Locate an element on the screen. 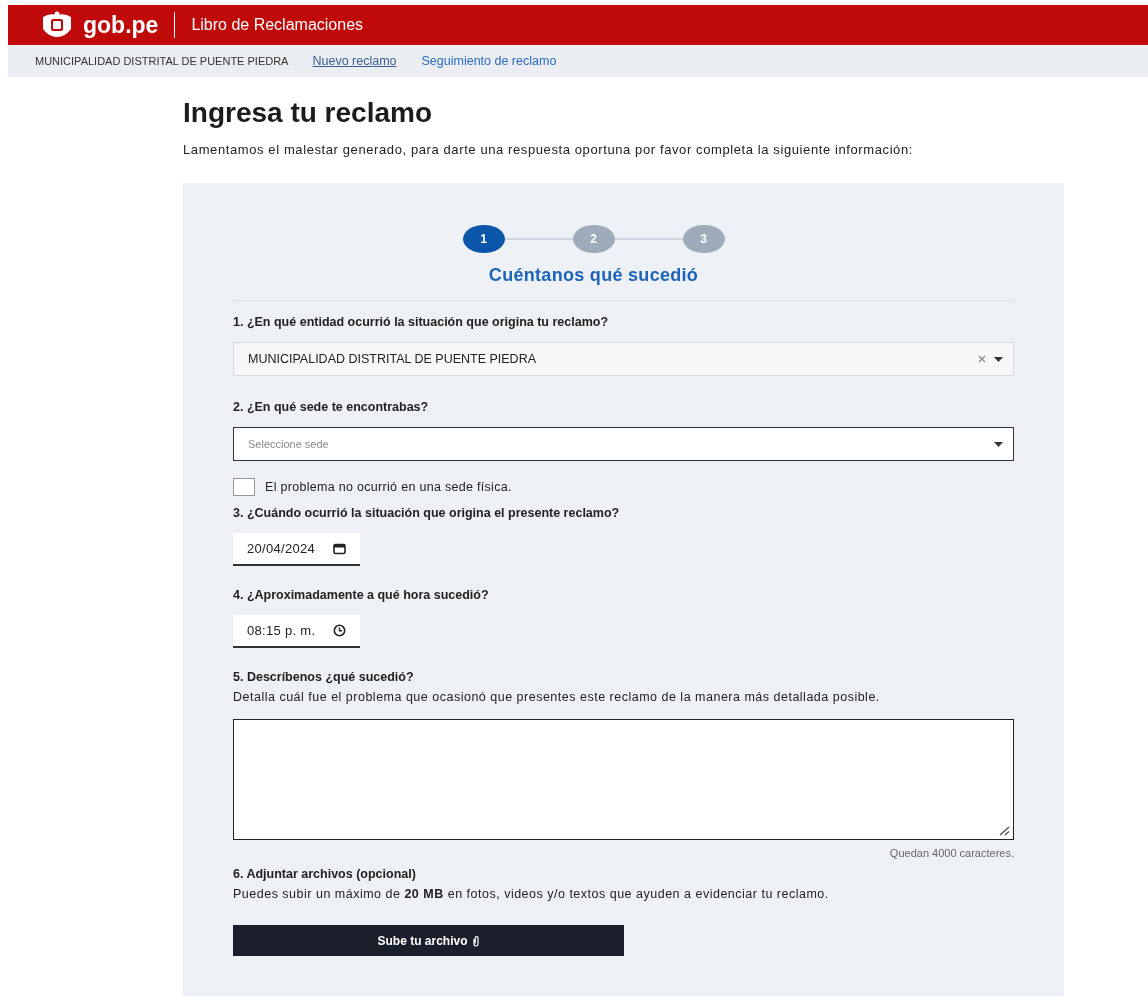 Image resolution: width=1148 pixels, height=1003 pixels. help-text: Puedes subir un máximo de 20 MB en fotos, videos y/o textos que ayuden a evidenciar tu reclamo. is located at coordinates (531, 894).